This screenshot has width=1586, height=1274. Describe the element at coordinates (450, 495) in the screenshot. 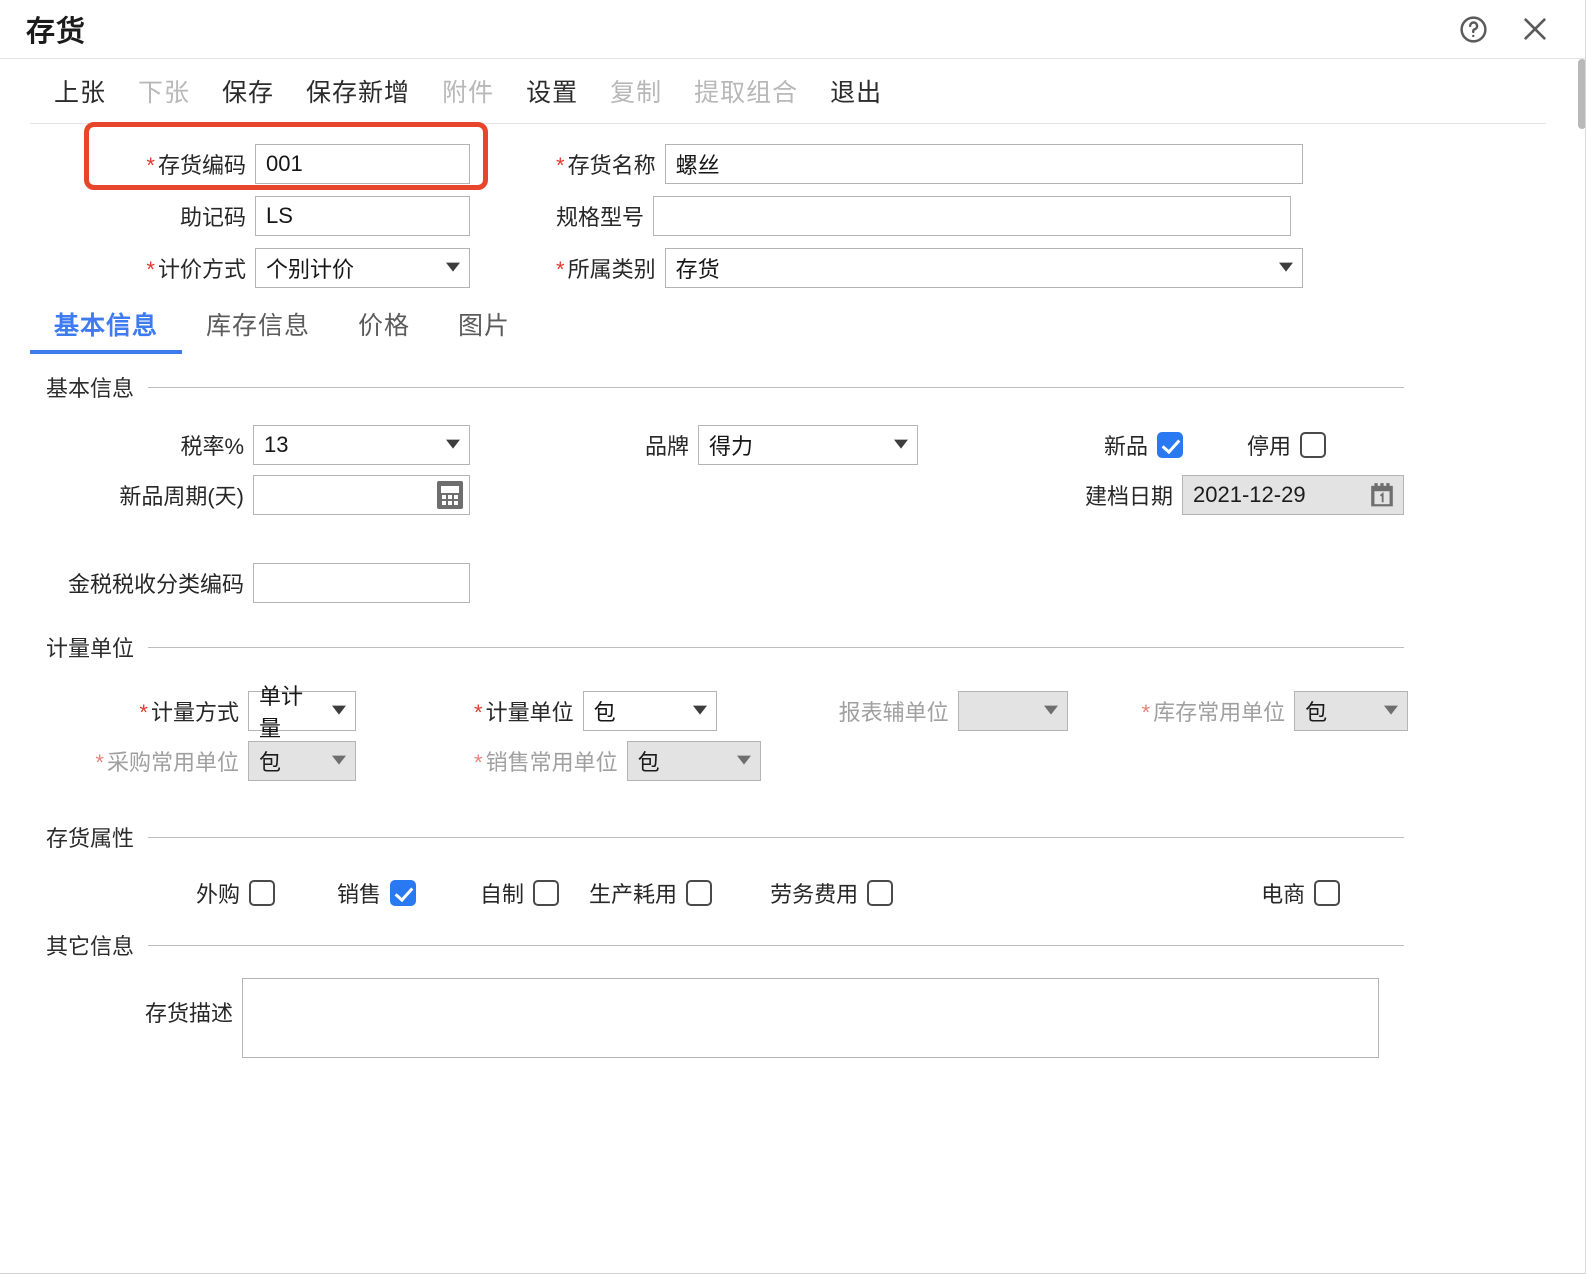

I see `calculator-icon` at that location.